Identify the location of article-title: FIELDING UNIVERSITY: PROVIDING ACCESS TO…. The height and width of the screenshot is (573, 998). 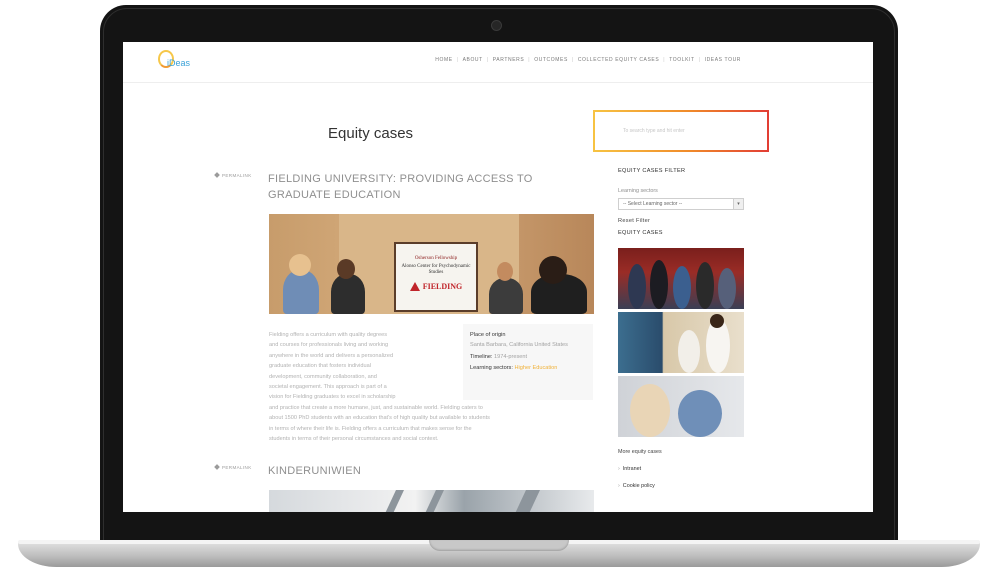
(433, 187).